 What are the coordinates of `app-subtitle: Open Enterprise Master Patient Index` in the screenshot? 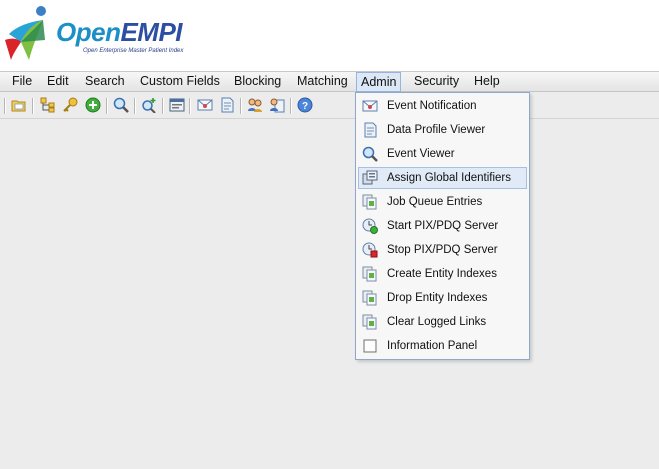 It's located at (133, 51).